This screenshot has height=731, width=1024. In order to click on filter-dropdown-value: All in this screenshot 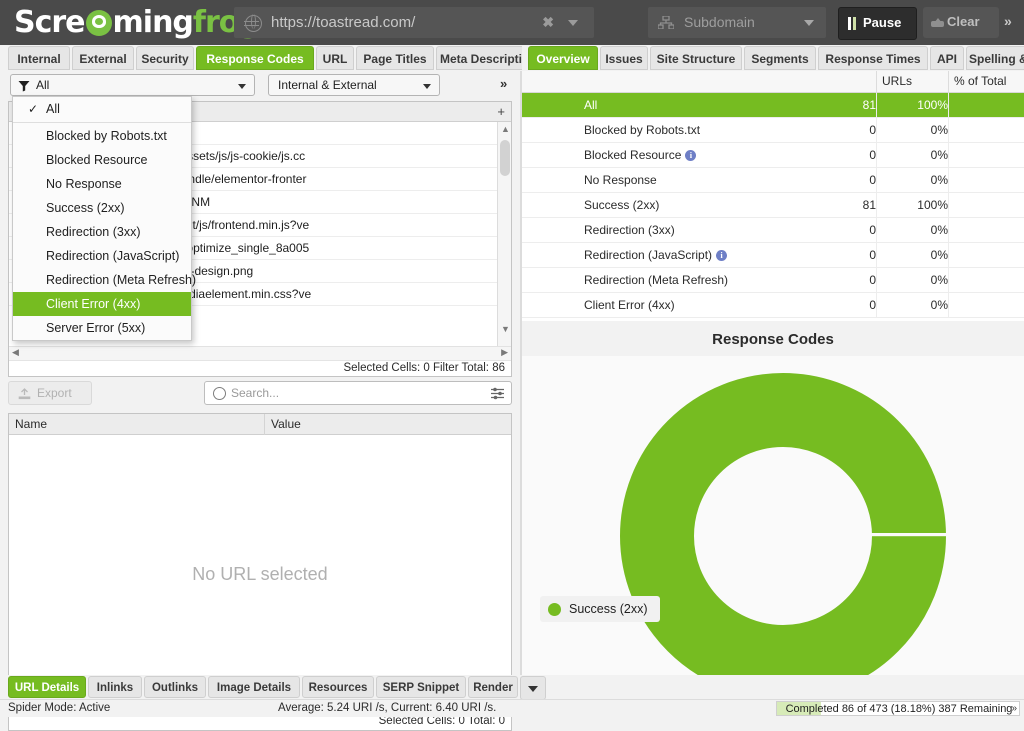, I will do `click(43, 85)`.